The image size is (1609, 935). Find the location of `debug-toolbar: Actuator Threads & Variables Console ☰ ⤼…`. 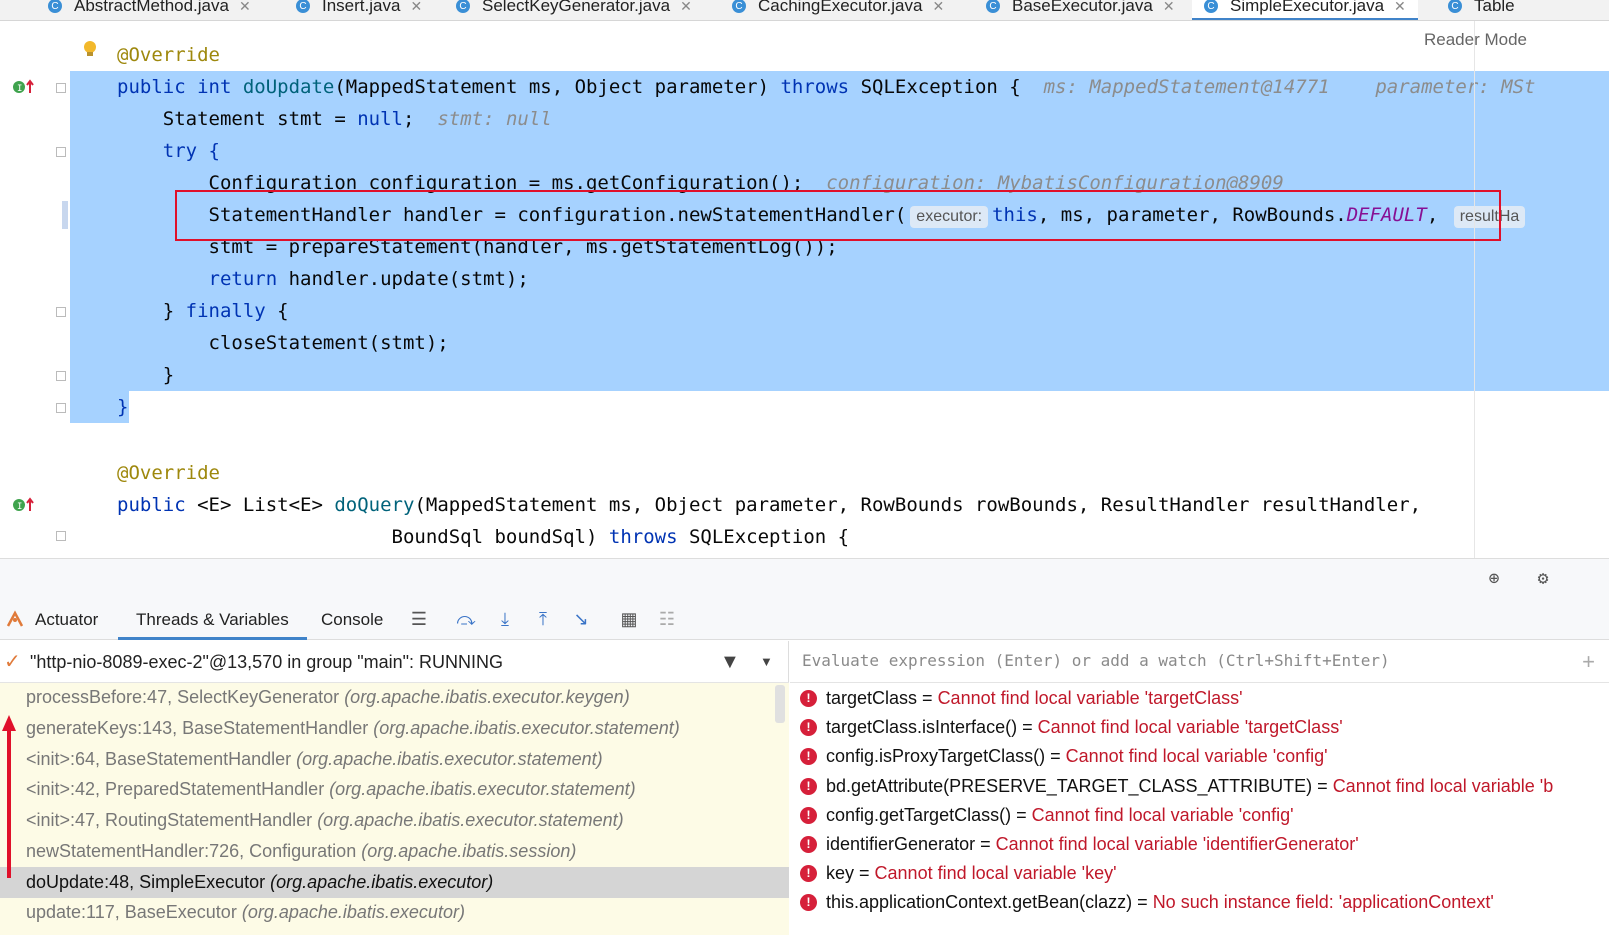

debug-toolbar: Actuator Threads & Variables Console ☰ ⤼… is located at coordinates (804, 619).